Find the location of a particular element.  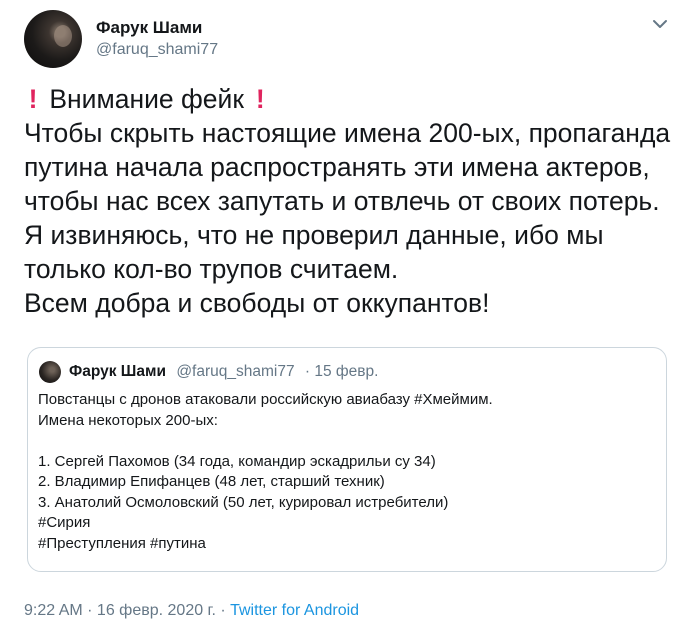

quoted-tweet-date: · 15 февр. is located at coordinates (341, 371).